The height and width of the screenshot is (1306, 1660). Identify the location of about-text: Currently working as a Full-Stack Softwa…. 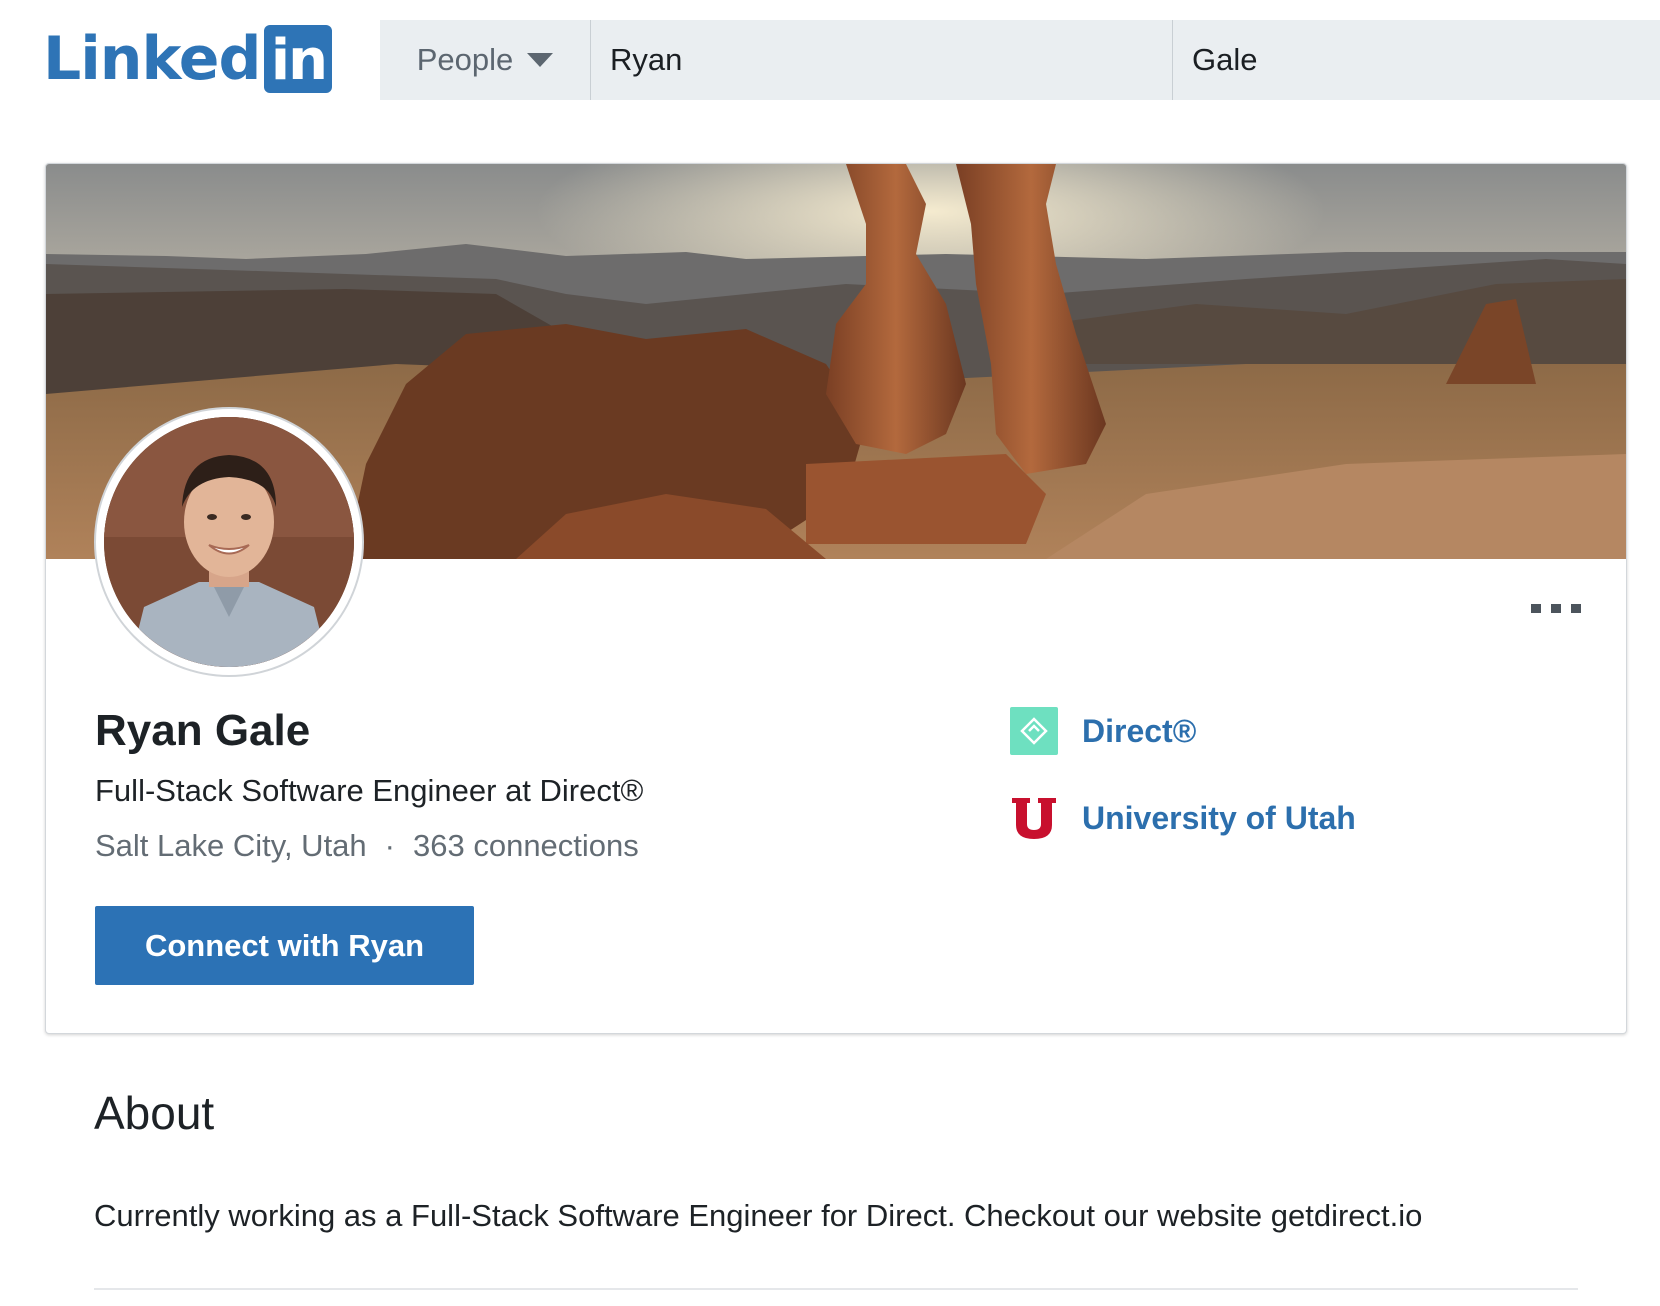
(758, 1215).